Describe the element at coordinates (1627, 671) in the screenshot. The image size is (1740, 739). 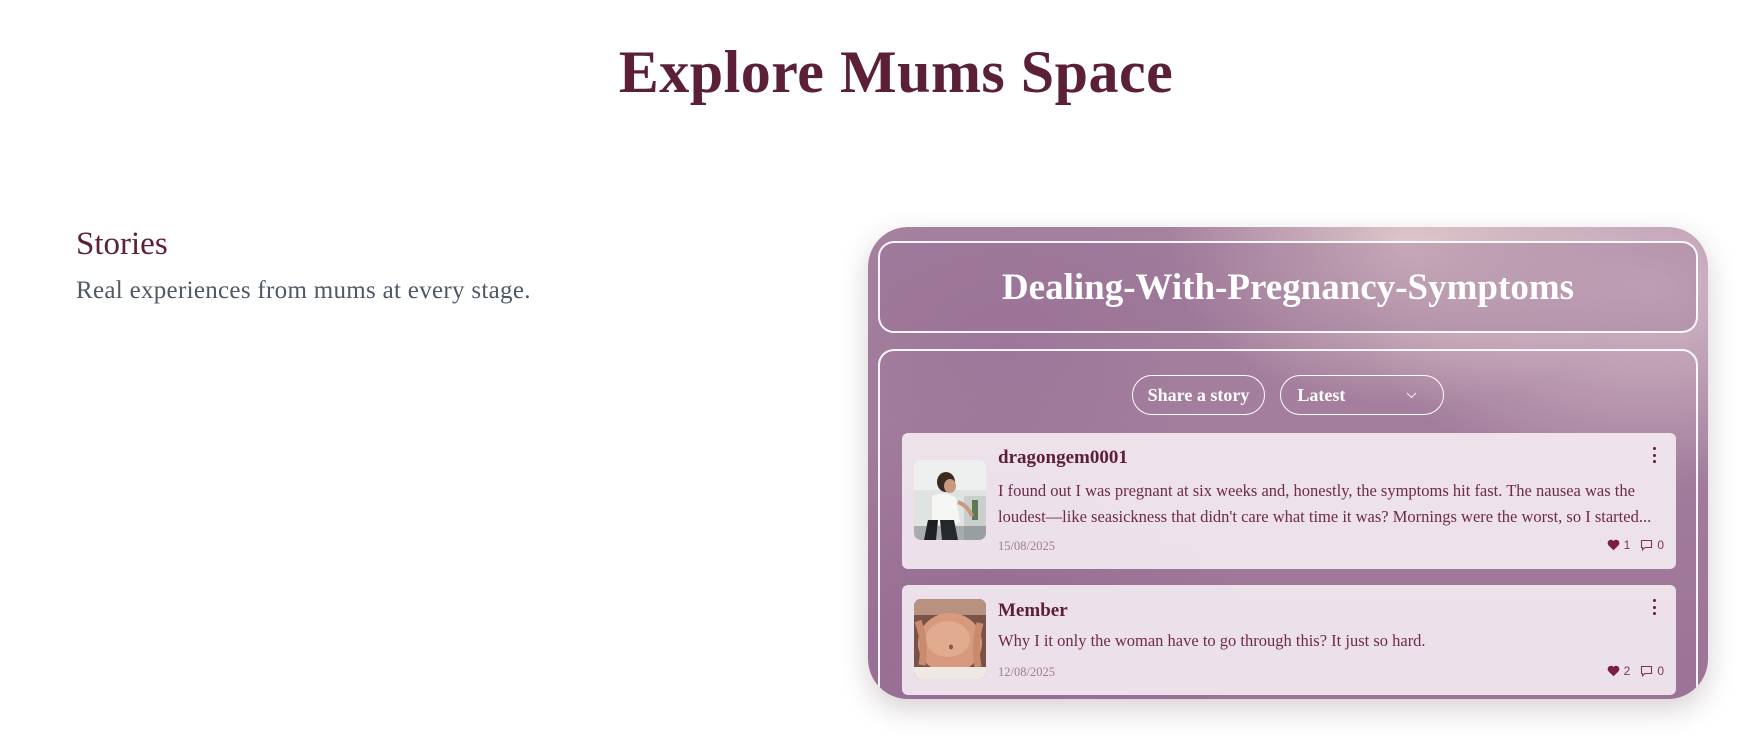
I see `like-count: 2` at that location.